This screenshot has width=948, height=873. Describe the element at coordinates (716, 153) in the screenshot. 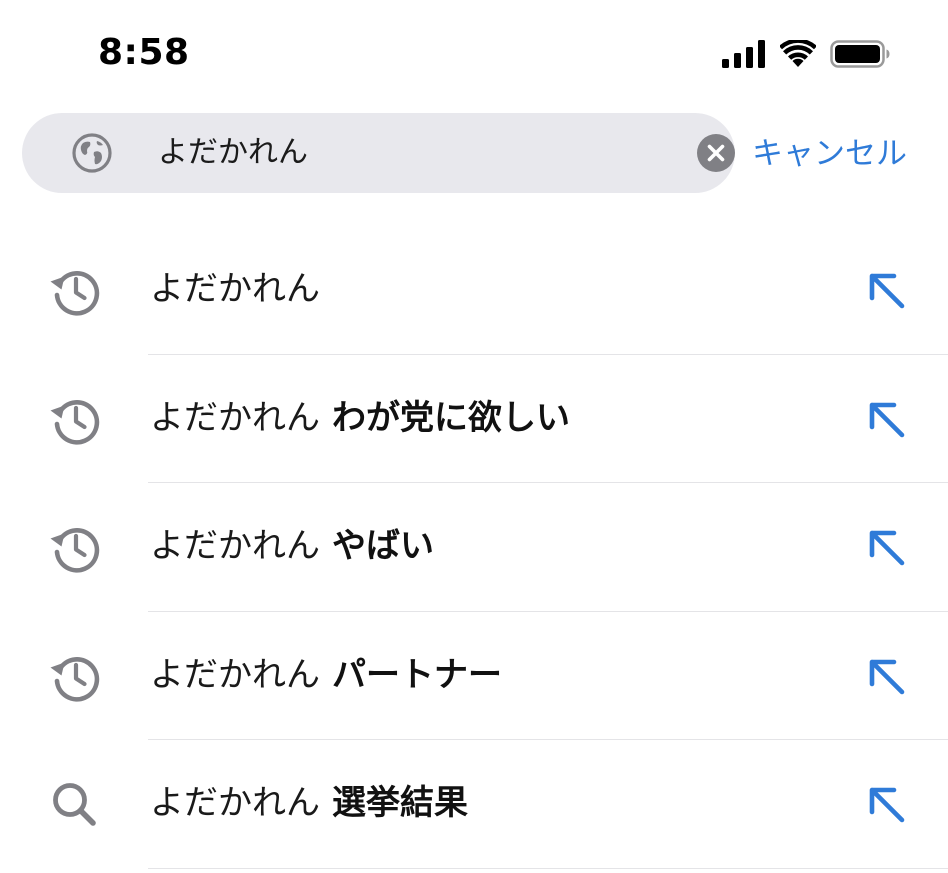

I see `clear-button` at that location.